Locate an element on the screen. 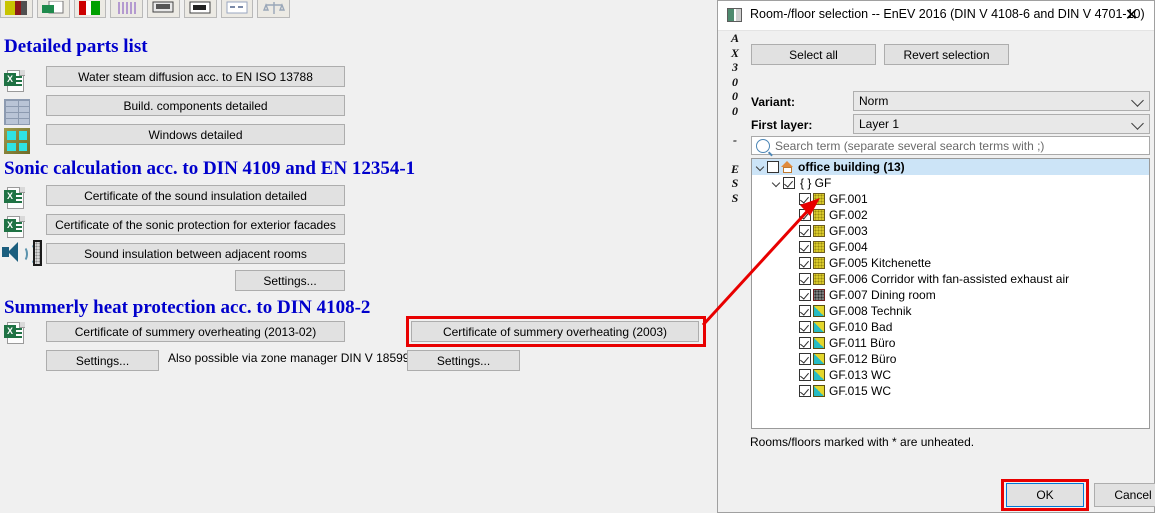 The width and height of the screenshot is (1155, 513). tree-row: GF.013 WC is located at coordinates (950, 375).